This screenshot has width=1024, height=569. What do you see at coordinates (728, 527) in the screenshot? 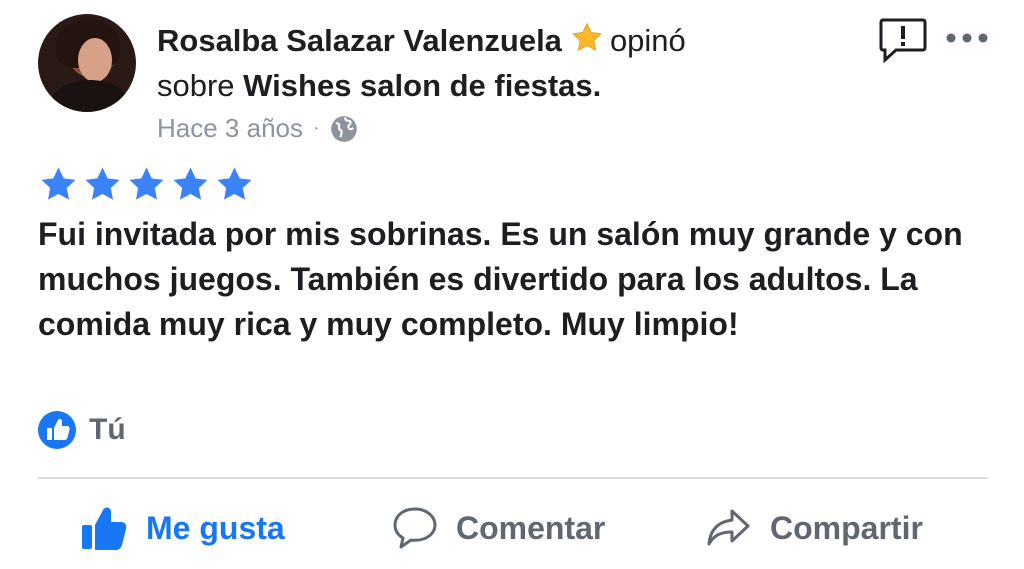
I see `share-icon` at bounding box center [728, 527].